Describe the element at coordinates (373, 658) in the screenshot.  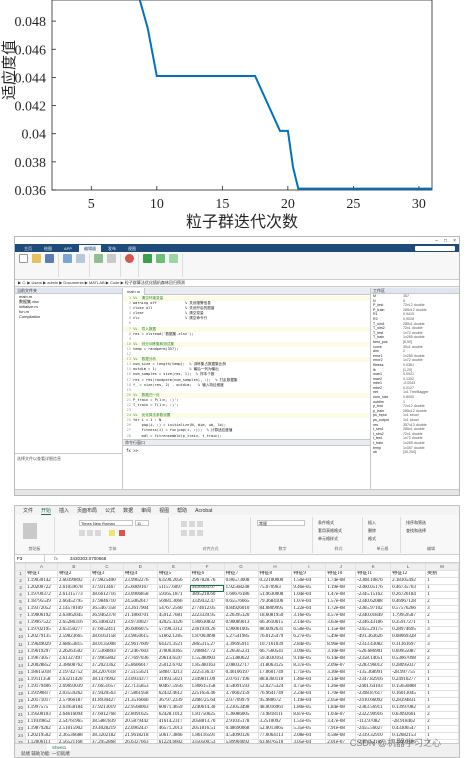
I see `cell: -2358.14051` at that location.